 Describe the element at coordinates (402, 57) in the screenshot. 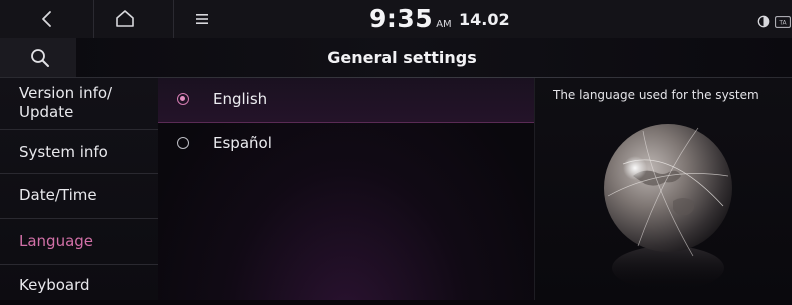

I see `page-title: General settings` at that location.